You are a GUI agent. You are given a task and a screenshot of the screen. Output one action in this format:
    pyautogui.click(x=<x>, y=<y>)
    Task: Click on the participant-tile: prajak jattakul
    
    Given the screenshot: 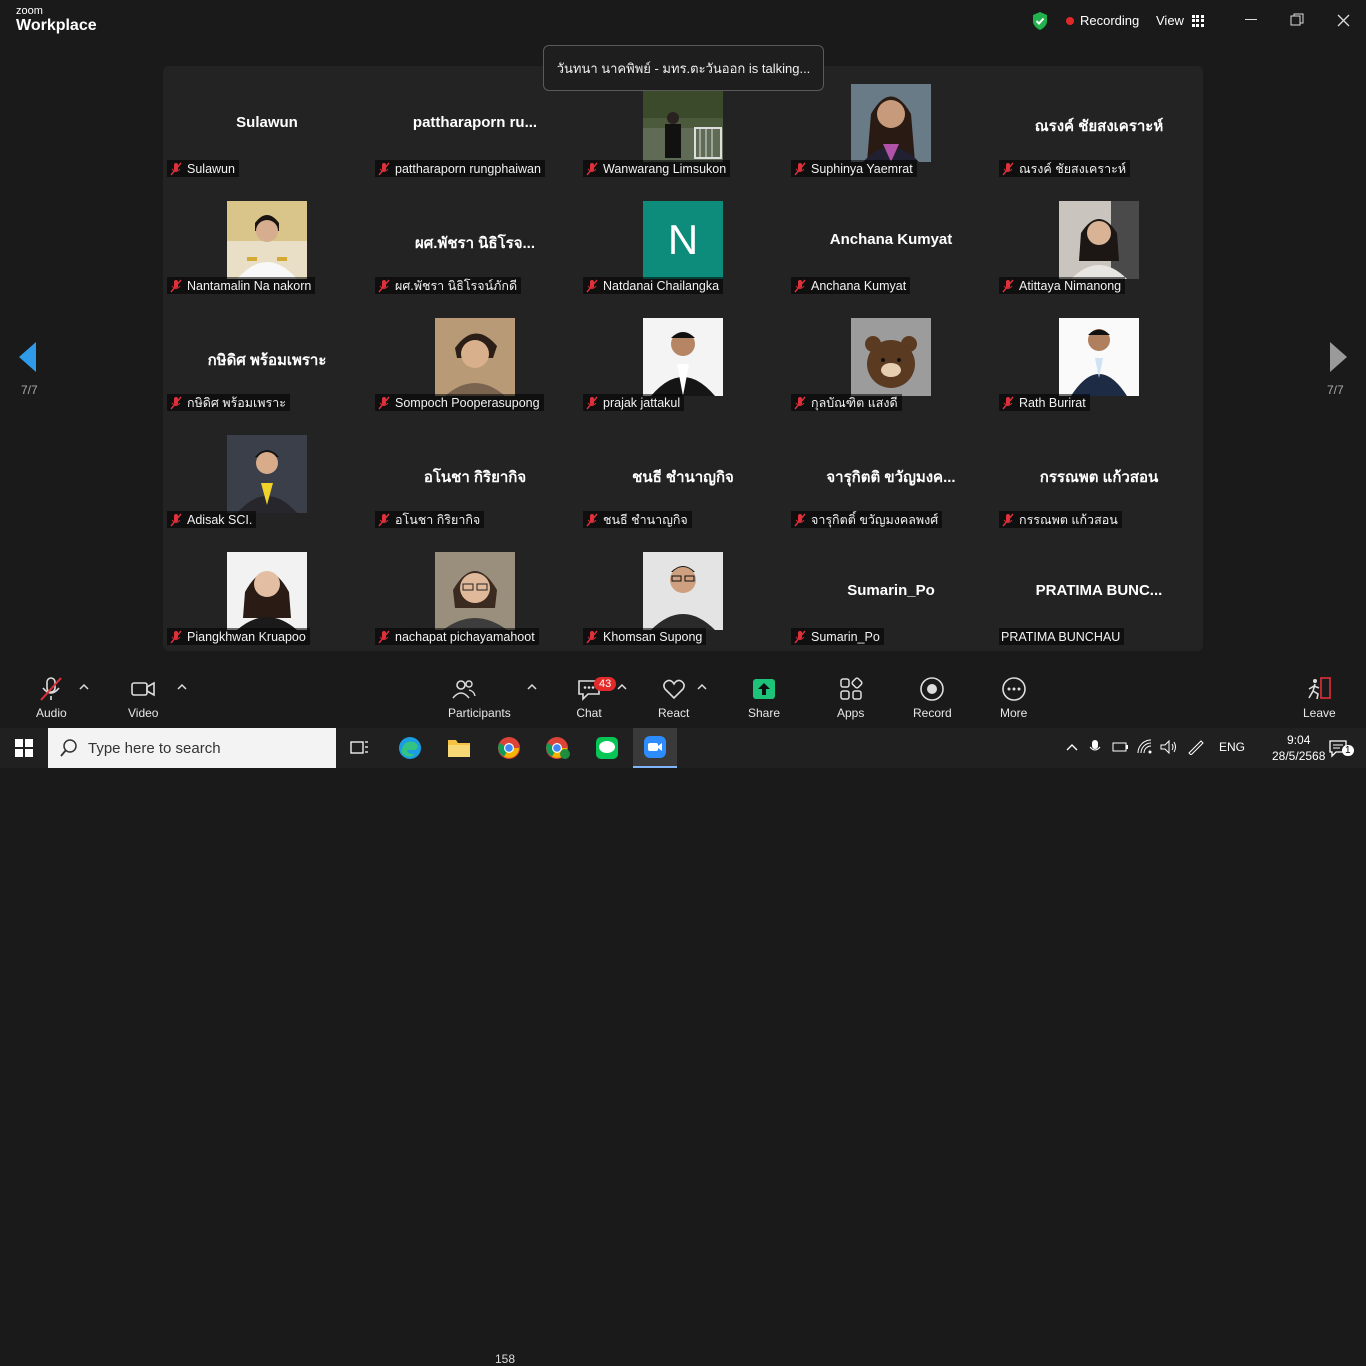 What is the action you would take?
    pyautogui.click(x=683, y=358)
    